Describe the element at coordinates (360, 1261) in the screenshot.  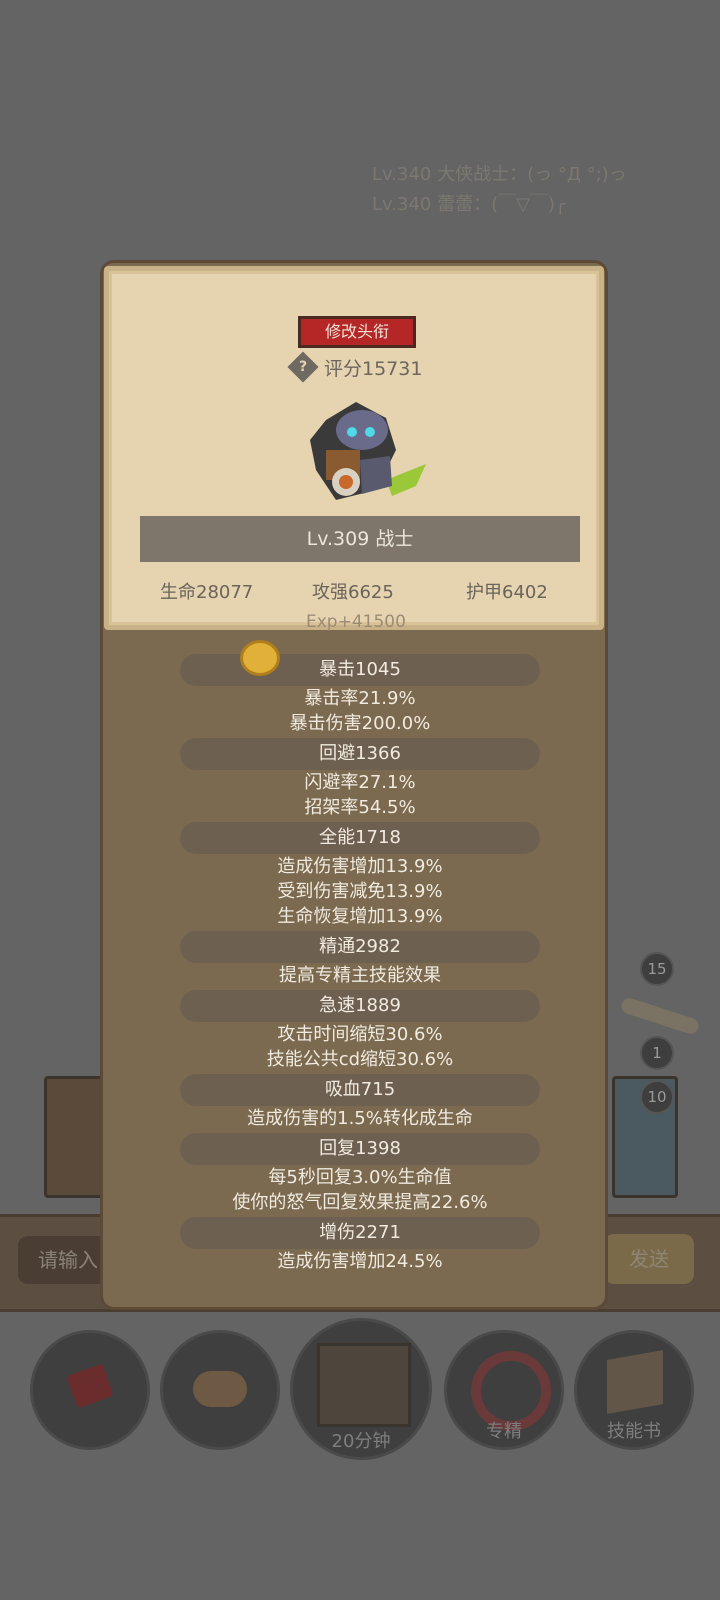
I see `stat-detail: 造成伤害增加24.5%` at that location.